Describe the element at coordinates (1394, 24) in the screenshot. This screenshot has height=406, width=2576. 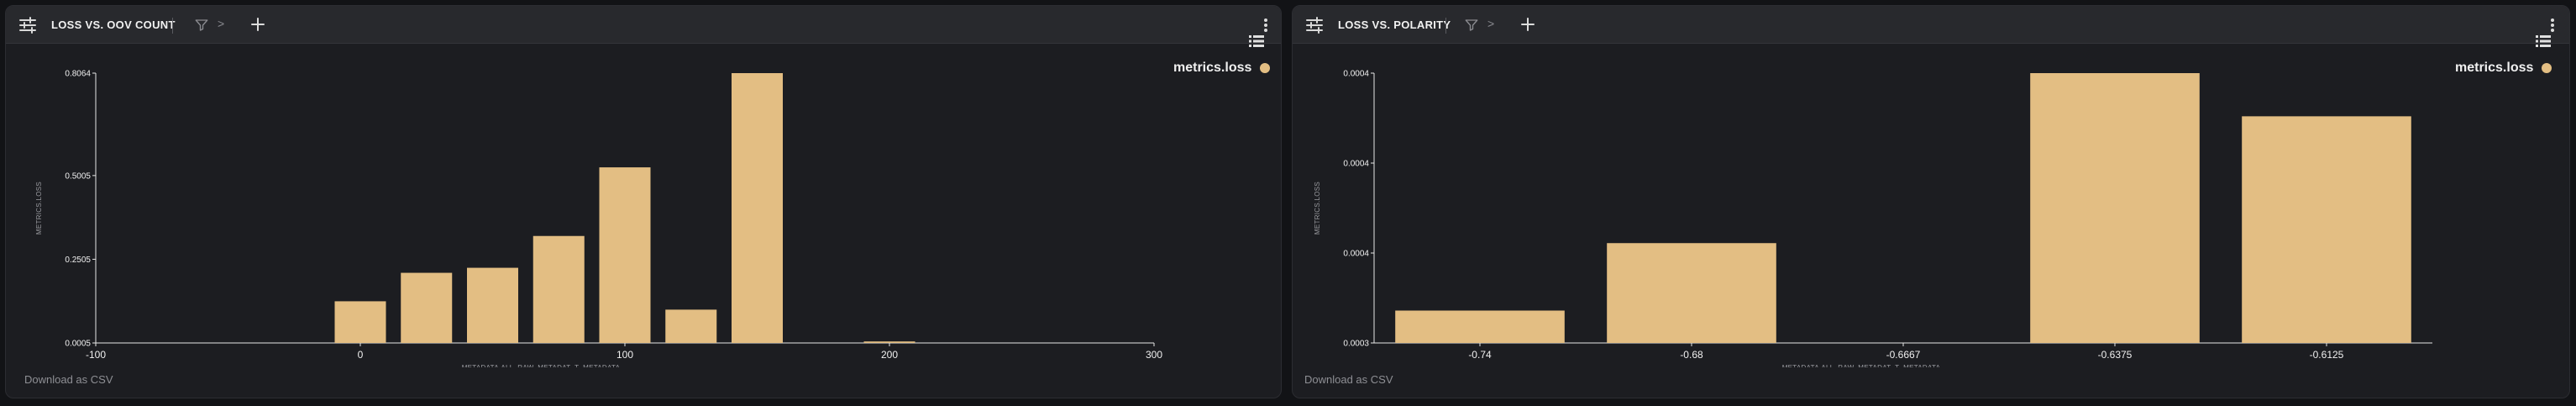
I see `panel-title: LOSS VS. POLARITY` at that location.